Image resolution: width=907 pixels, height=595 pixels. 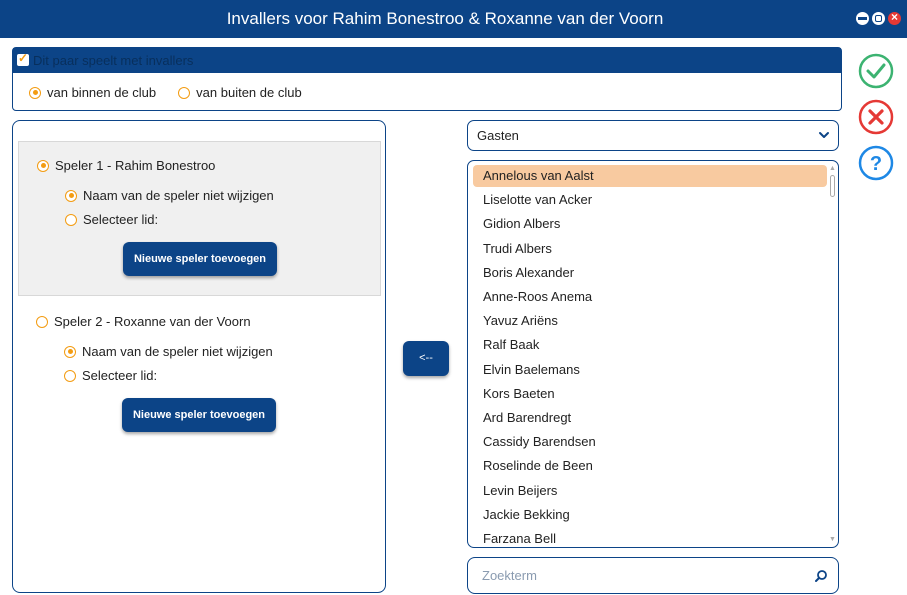 I want to click on window-controls, so click(x=878, y=17).